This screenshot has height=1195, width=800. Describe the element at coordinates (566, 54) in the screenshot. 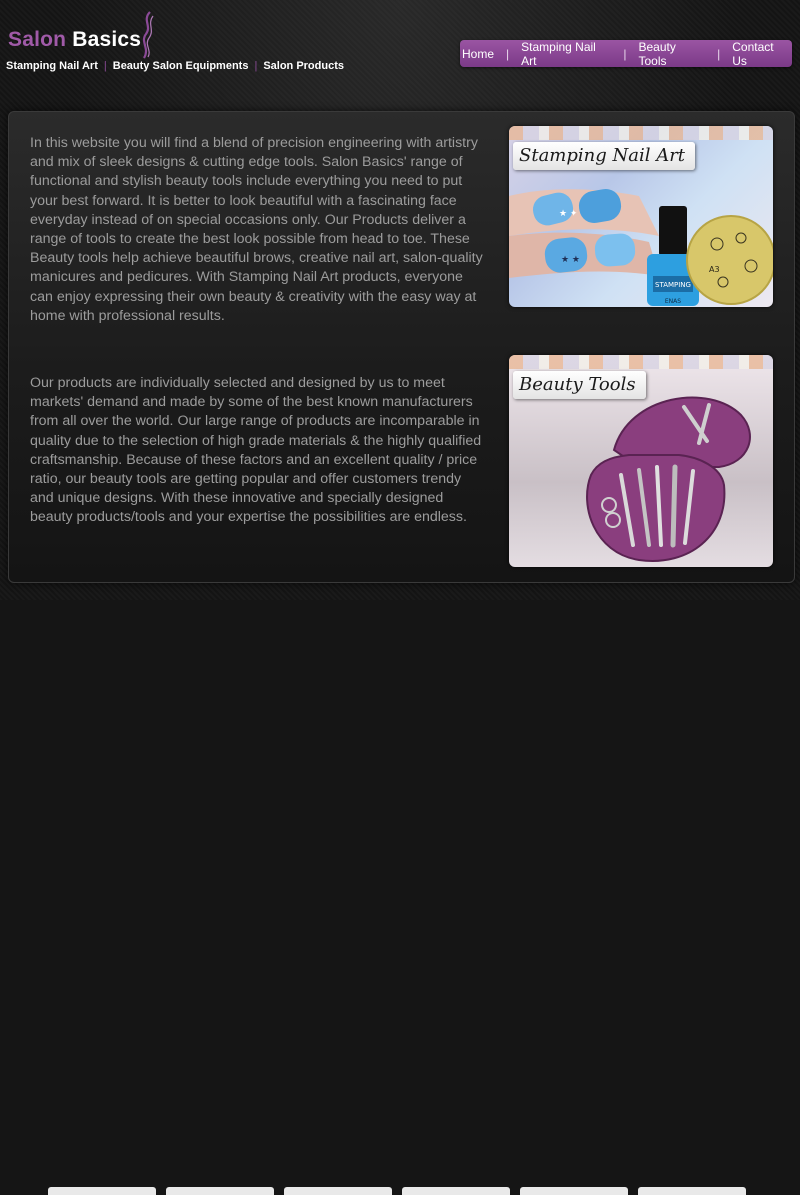

I see `nav-stamping-nail-art: Stamping Nail Art` at that location.